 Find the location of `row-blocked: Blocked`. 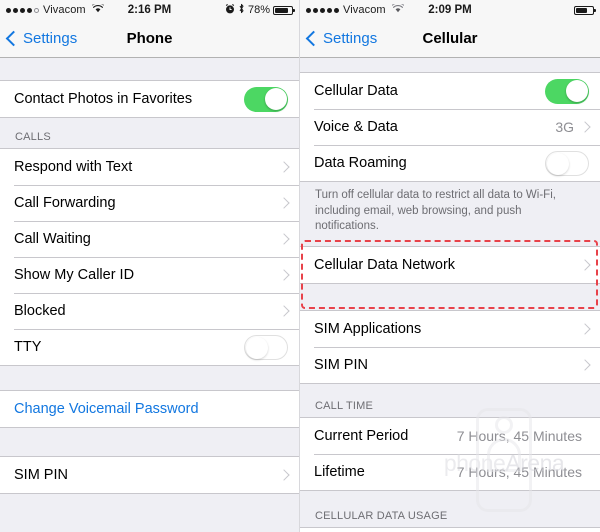

row-blocked: Blocked is located at coordinates (149, 311).